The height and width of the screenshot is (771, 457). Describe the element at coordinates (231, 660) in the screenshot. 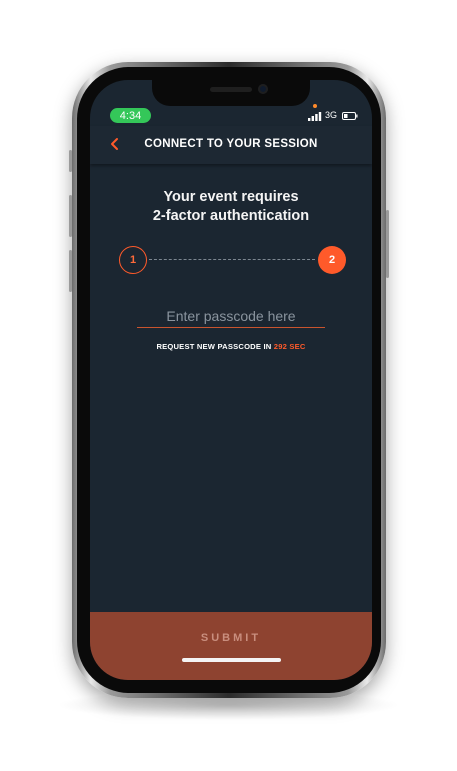

I see `home-indicator` at that location.